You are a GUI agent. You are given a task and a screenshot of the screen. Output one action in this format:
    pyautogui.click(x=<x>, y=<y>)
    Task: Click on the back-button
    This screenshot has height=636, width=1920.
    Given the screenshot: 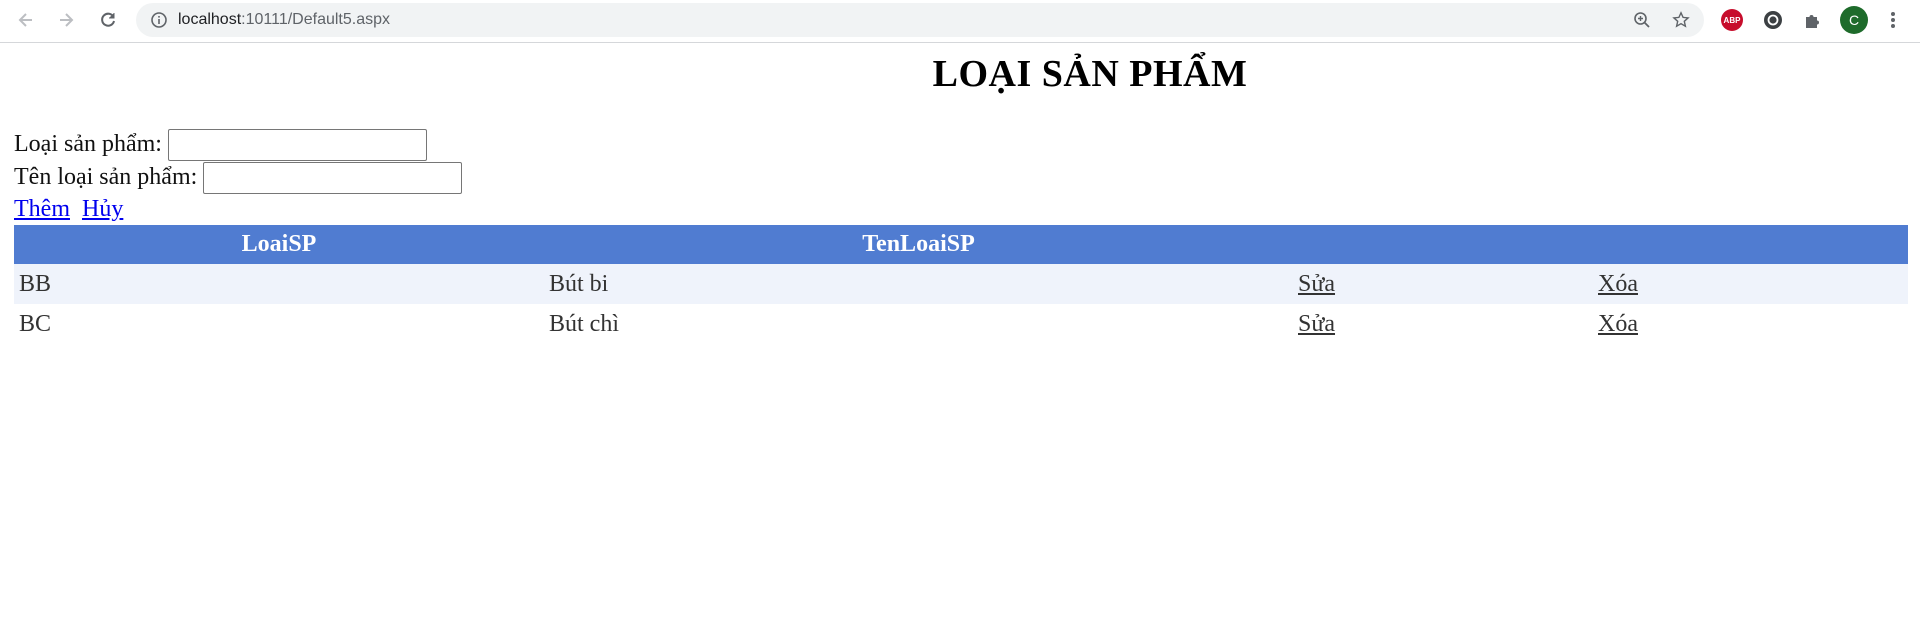 What is the action you would take?
    pyautogui.click(x=26, y=20)
    